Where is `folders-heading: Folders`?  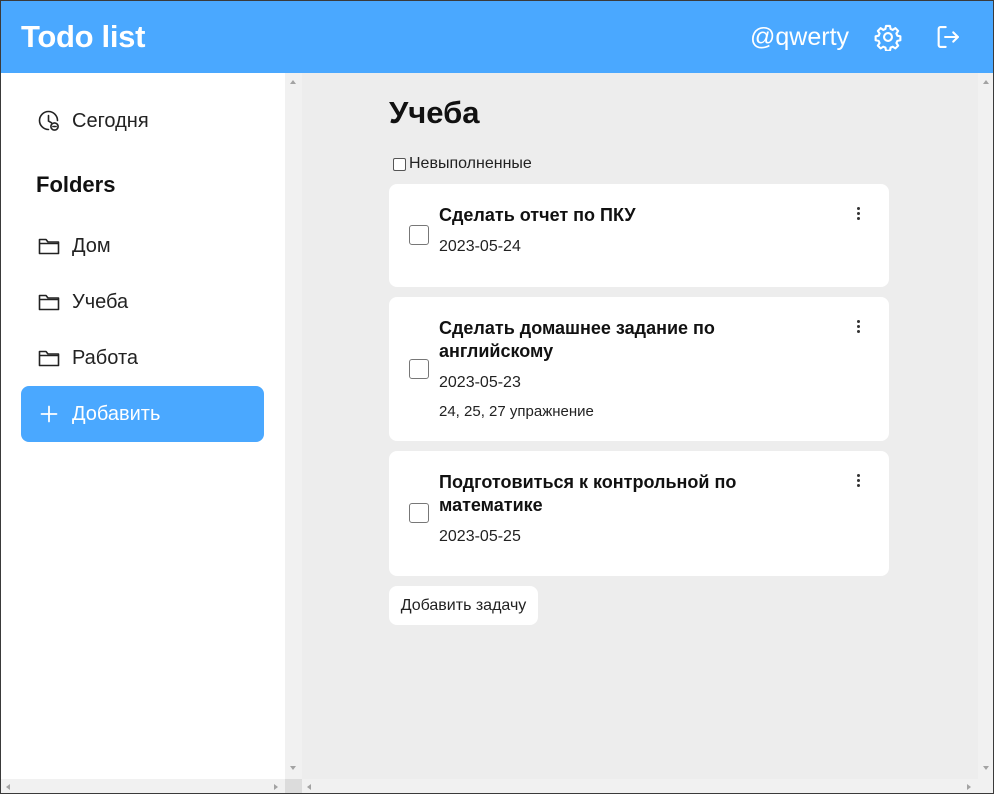
folders-heading: Folders is located at coordinates (76, 184).